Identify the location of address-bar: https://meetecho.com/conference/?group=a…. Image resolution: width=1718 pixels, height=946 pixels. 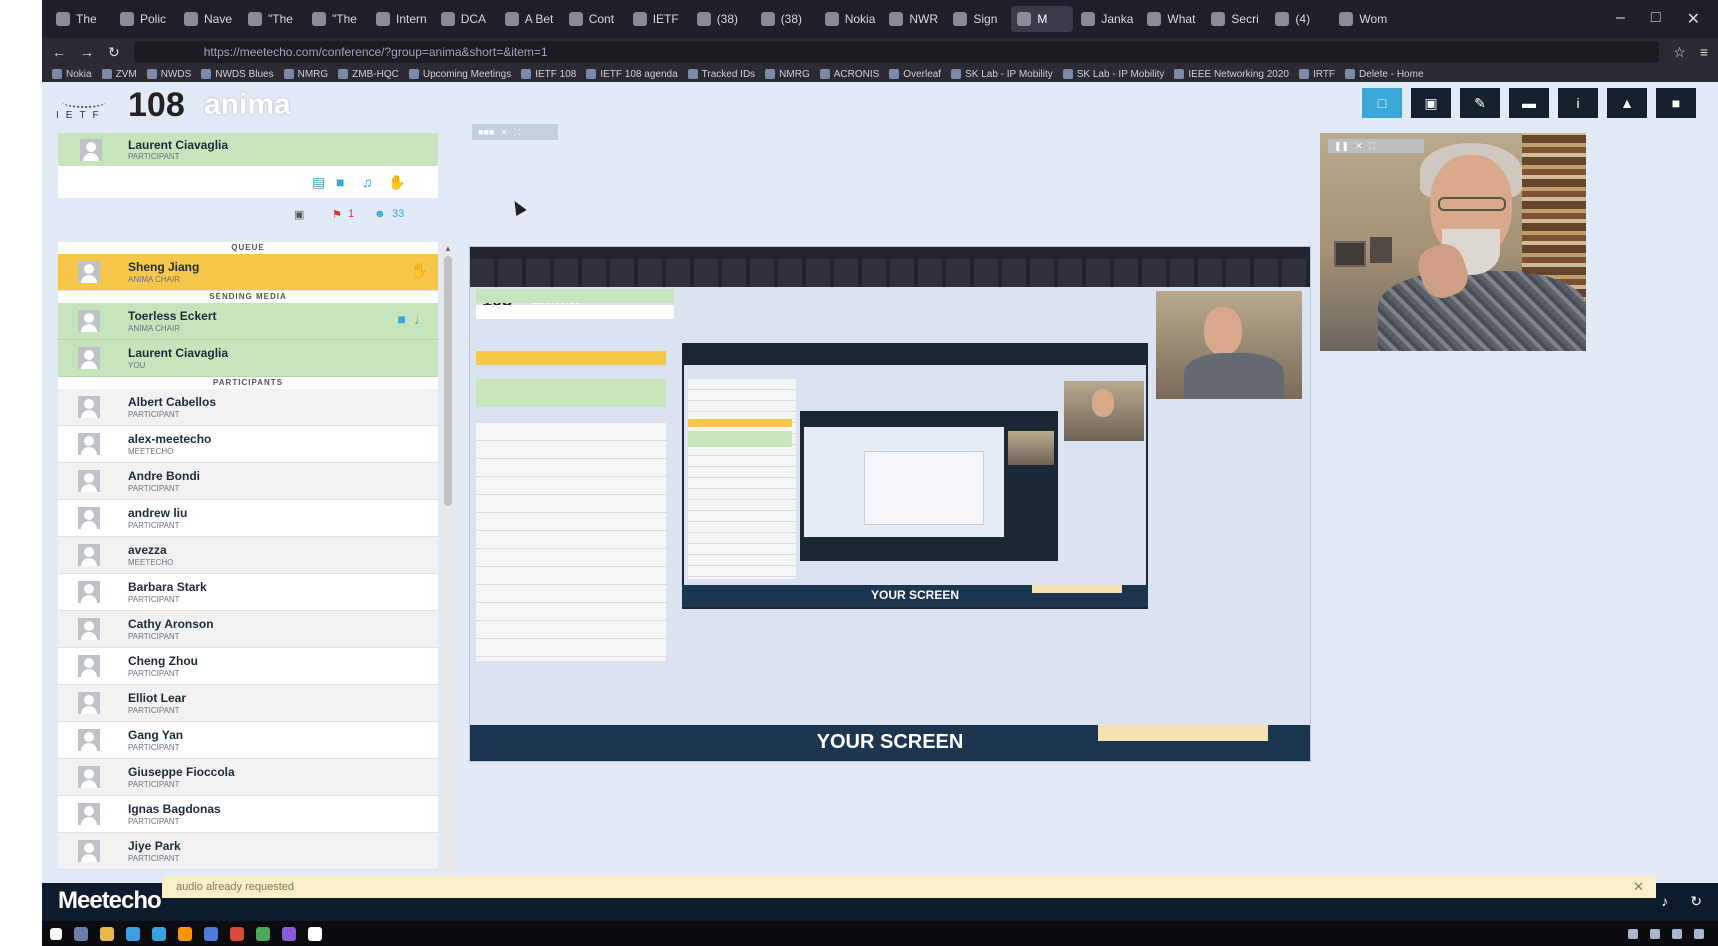
(896, 52).